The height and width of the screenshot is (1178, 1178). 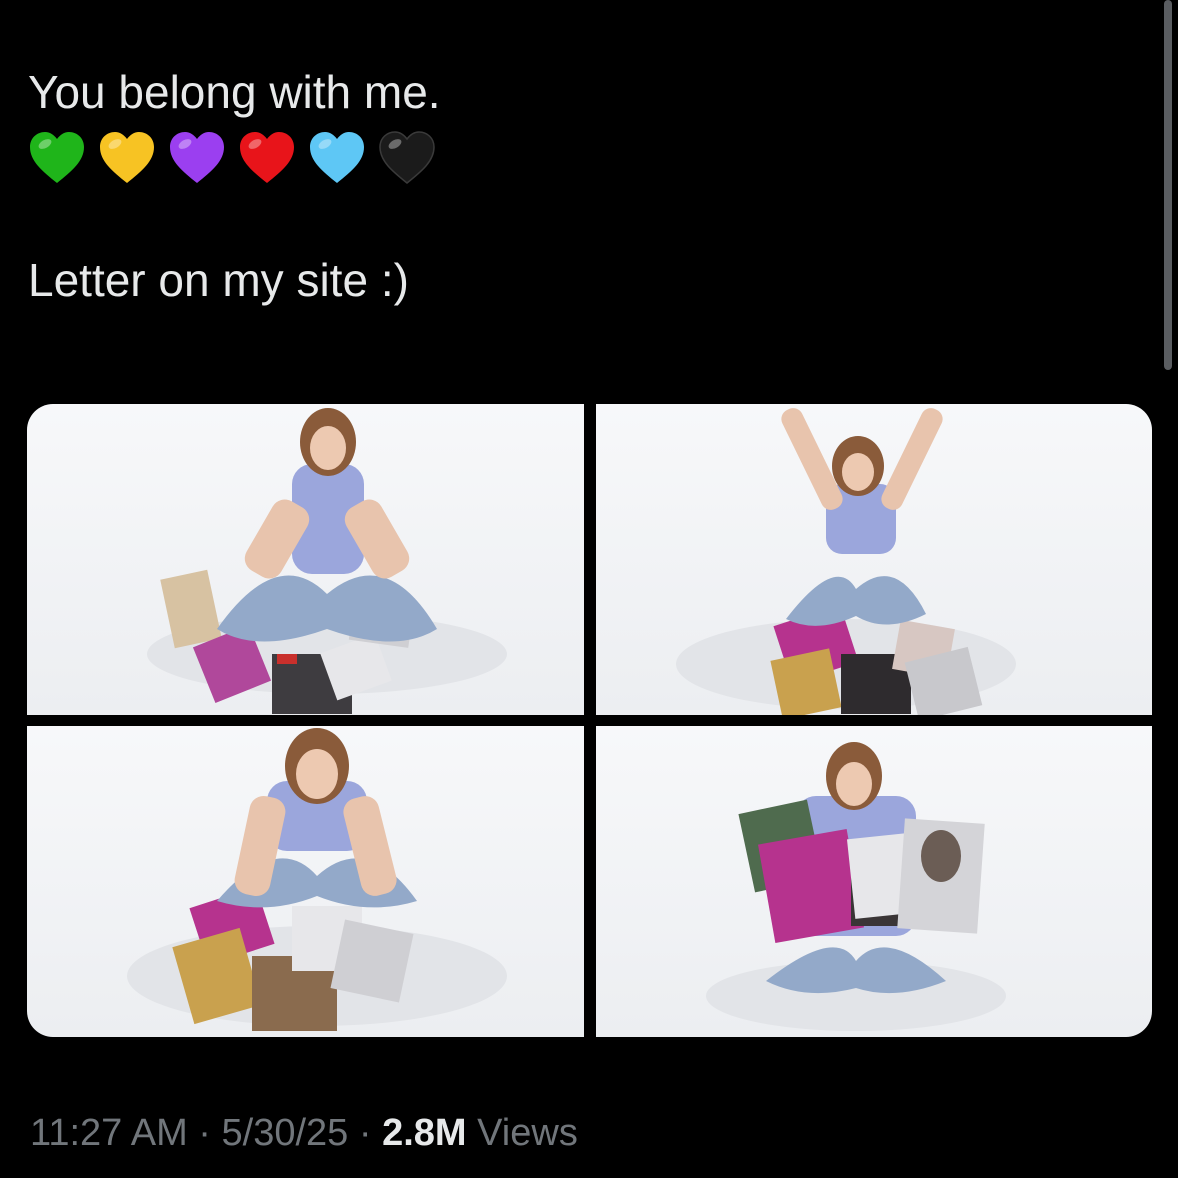 I want to click on tweet-meta: 11:27 AM · 5/30/25 · 2.8M Views, so click(x=304, y=1133).